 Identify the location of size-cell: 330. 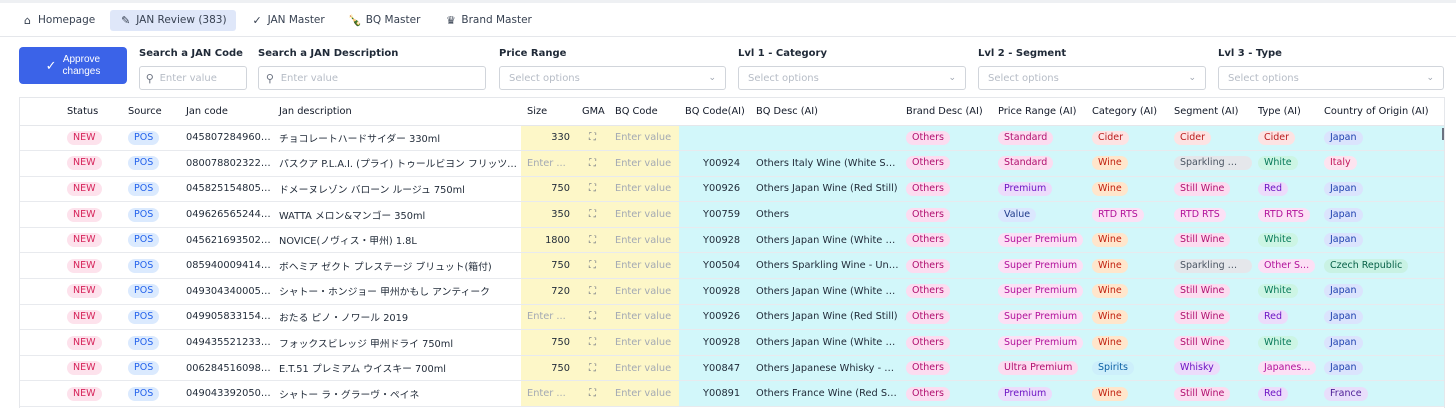
(548, 138).